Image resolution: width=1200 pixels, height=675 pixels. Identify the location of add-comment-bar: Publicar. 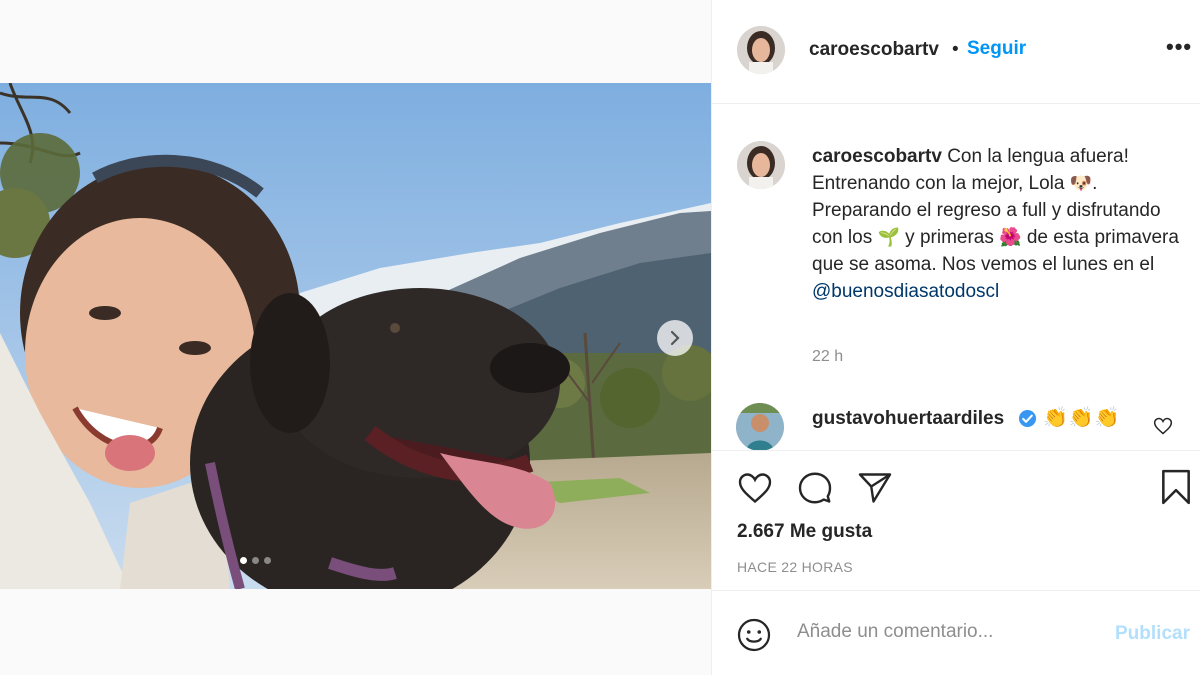
(956, 632).